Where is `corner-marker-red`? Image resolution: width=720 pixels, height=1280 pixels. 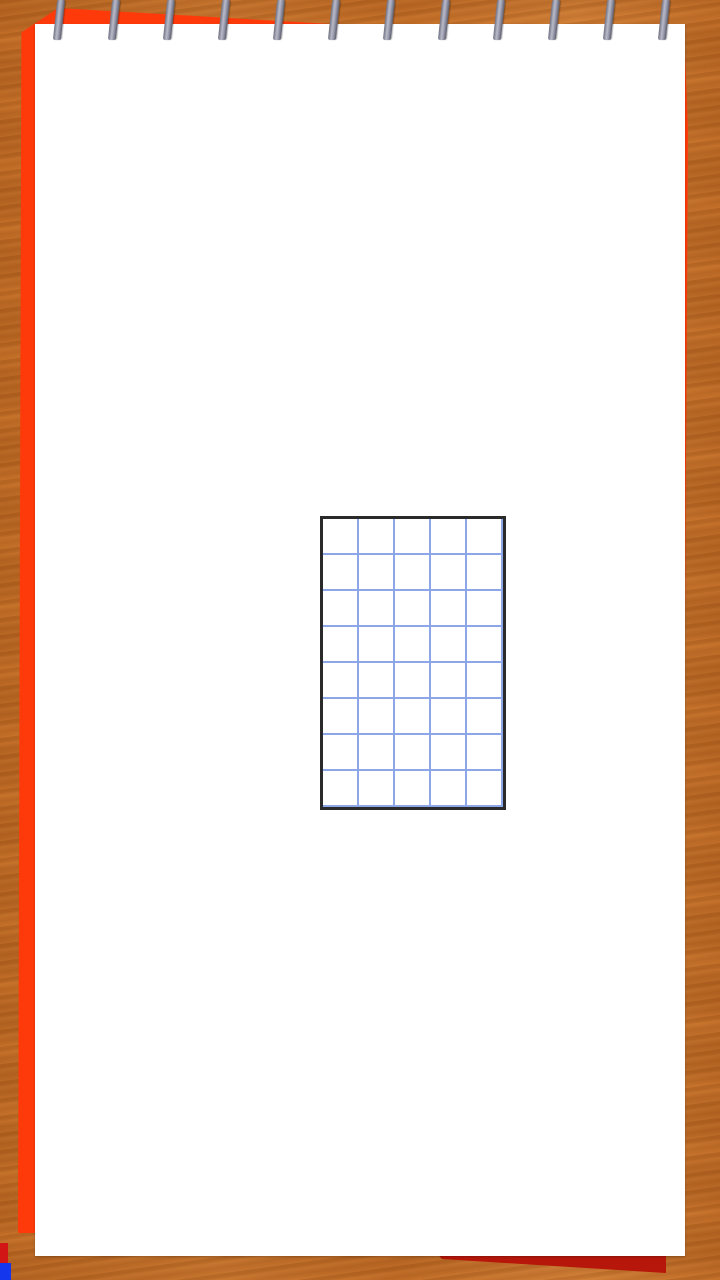
corner-marker-red is located at coordinates (4, 1253).